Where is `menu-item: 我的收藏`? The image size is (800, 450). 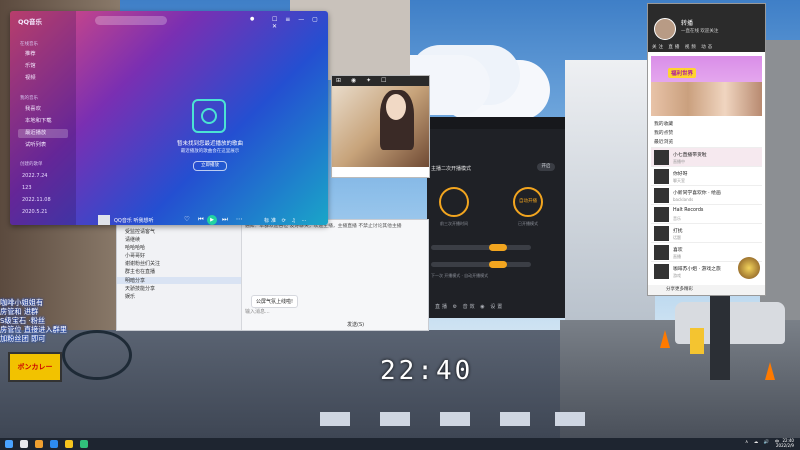
menu-item: 我的收藏 is located at coordinates (663, 123).